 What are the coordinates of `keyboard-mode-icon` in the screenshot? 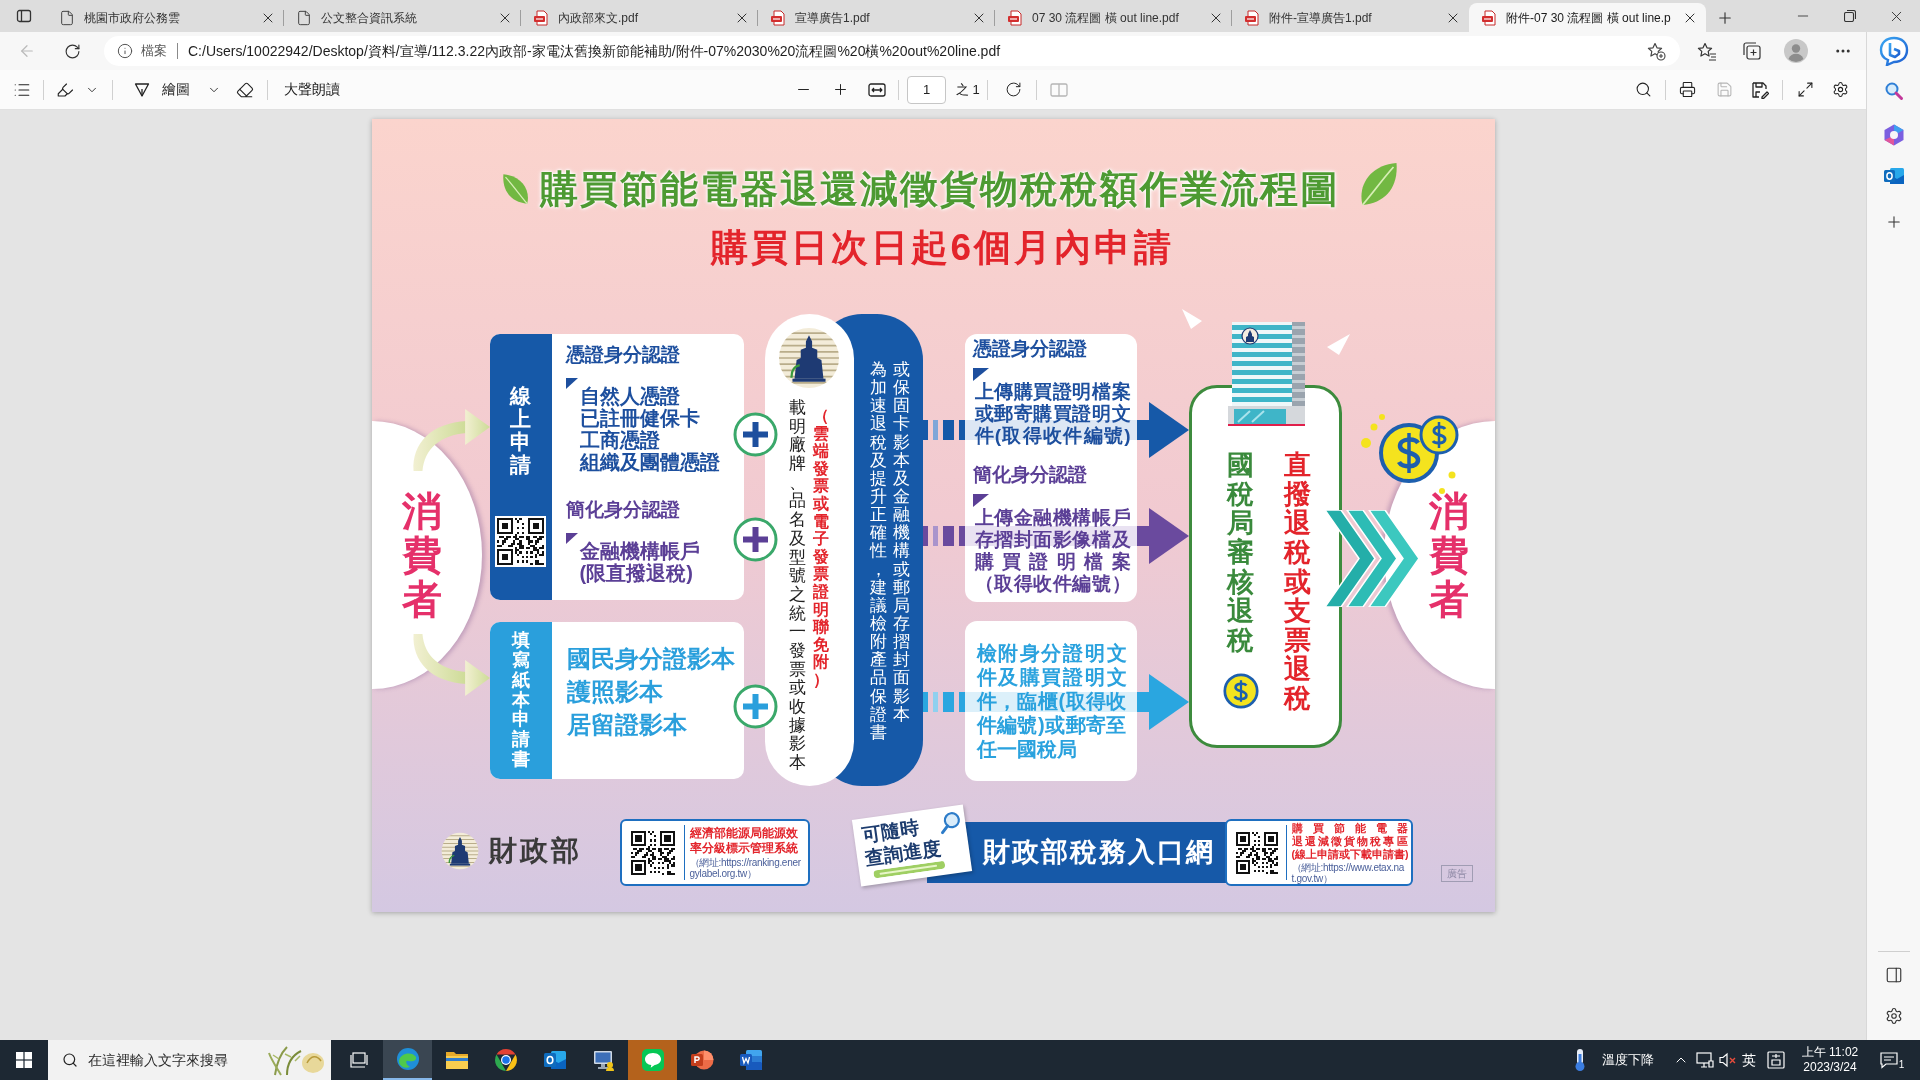 It's located at (1776, 1060).